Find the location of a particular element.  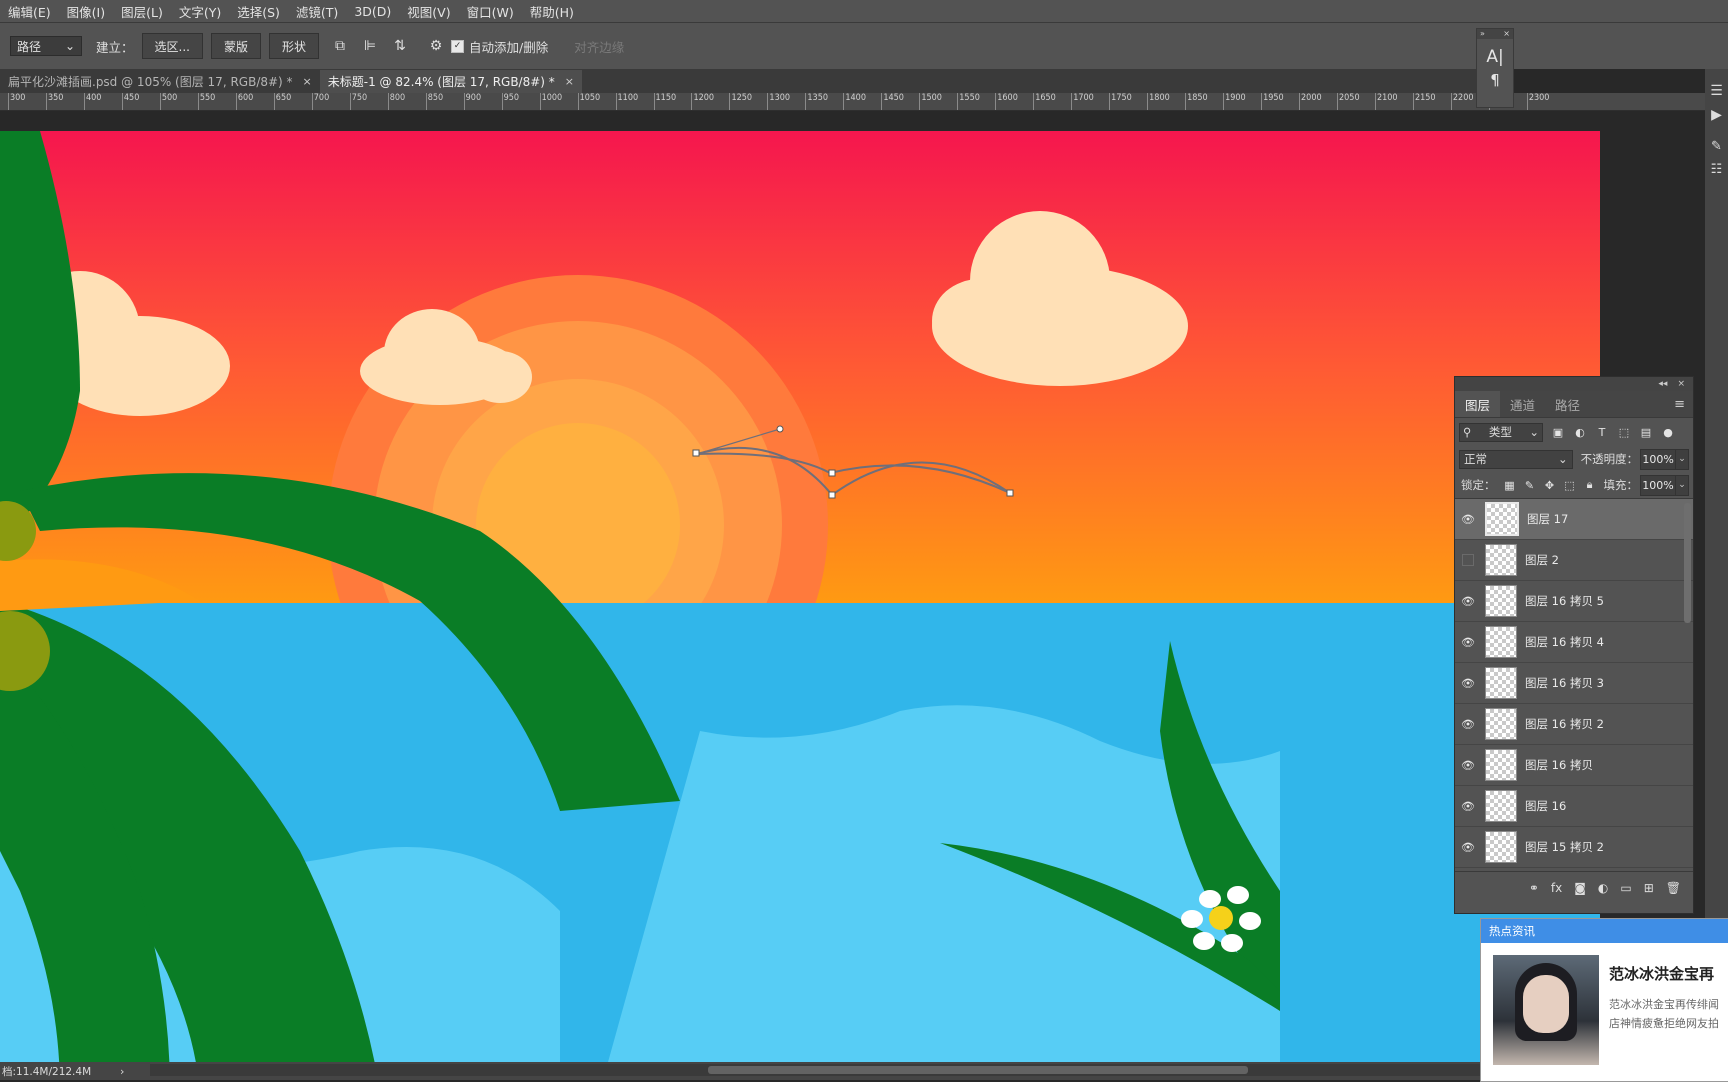

link-icon: ⚭ is located at coordinates (1534, 888).